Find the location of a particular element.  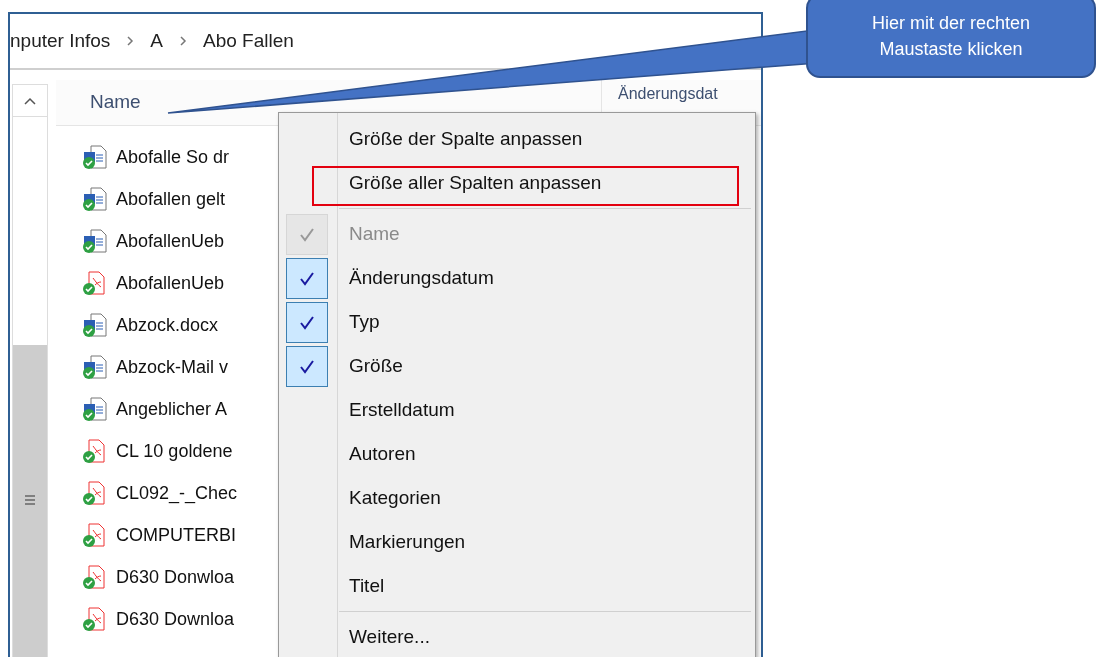

breadcrumb-item: A is located at coordinates (157, 41).